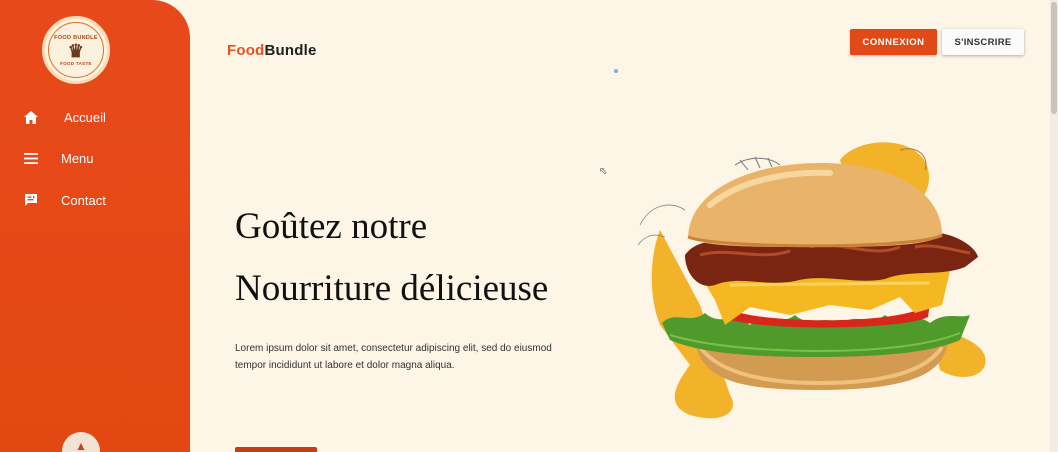  I want to click on login-button: CONNEXION, so click(893, 42).